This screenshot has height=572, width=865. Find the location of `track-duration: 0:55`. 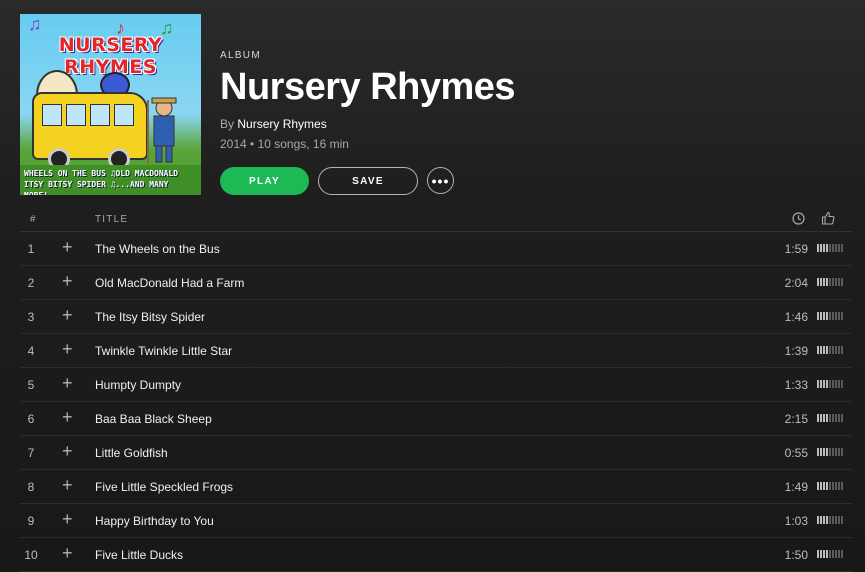

track-duration: 0:55 is located at coordinates (796, 453).